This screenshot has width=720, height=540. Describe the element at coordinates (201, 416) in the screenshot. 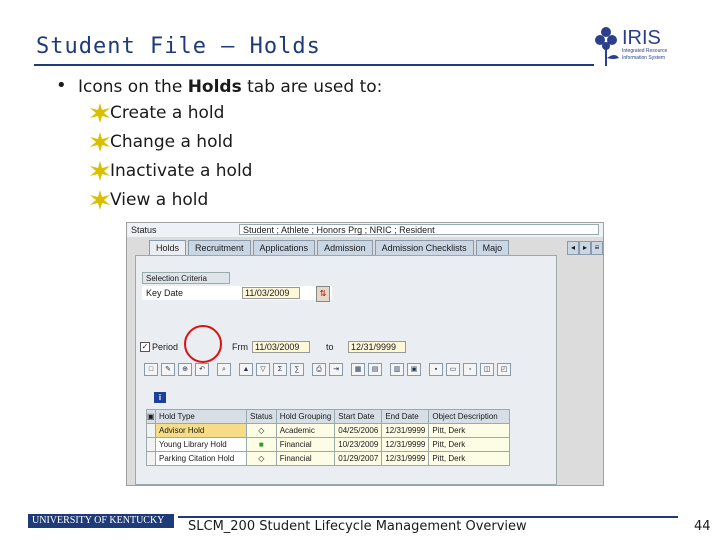

I see `col-hold-type: Hold Type` at that location.